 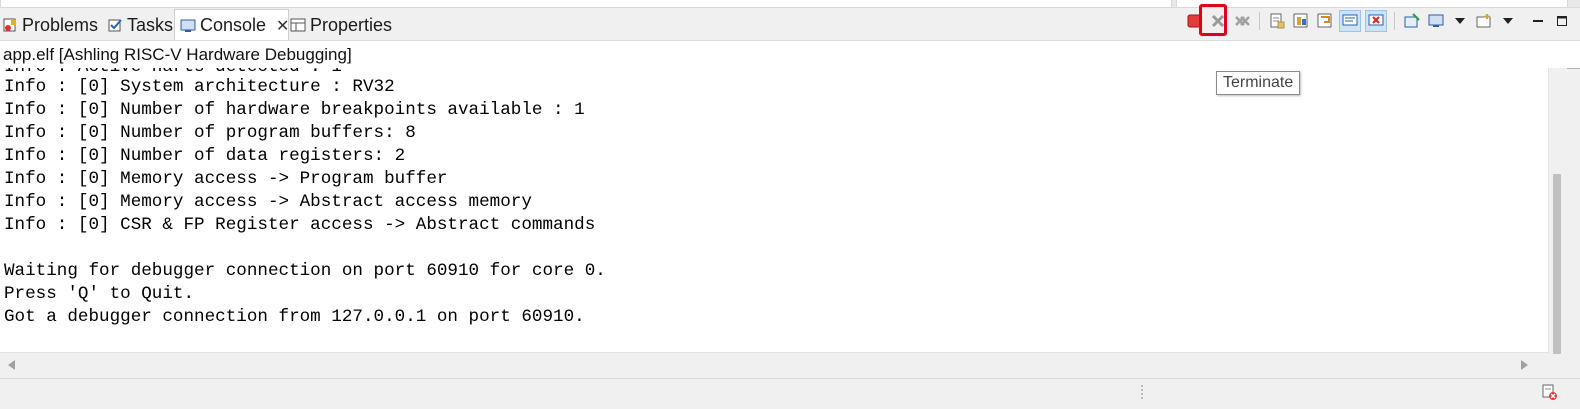 What do you see at coordinates (1325, 21) in the screenshot?
I see `word-wrap-icon` at bounding box center [1325, 21].